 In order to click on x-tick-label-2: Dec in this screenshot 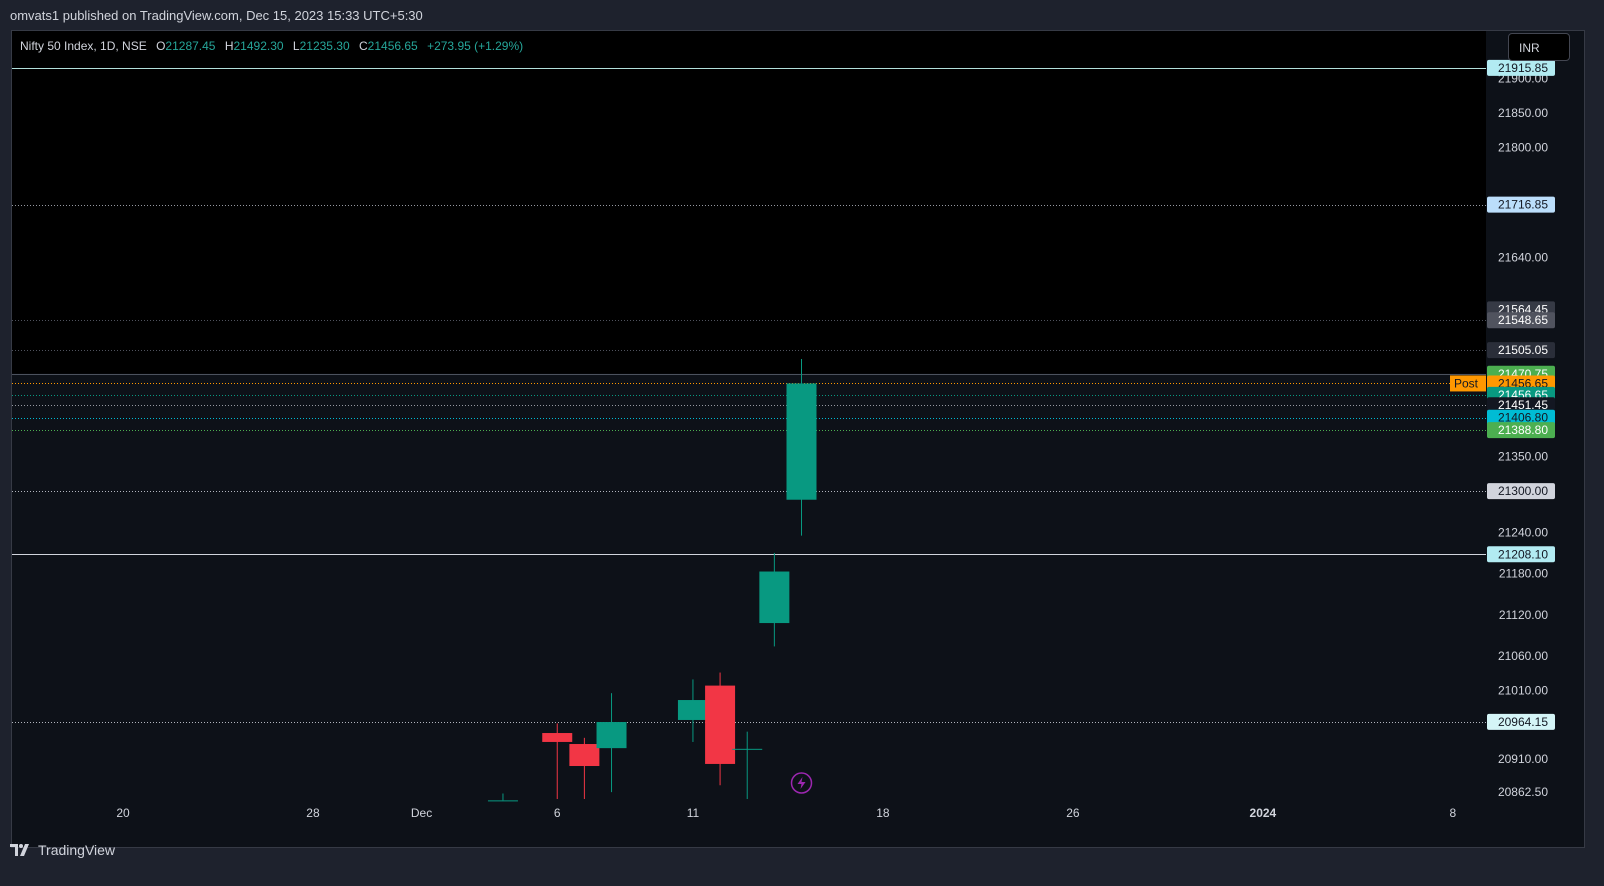, I will do `click(421, 813)`.